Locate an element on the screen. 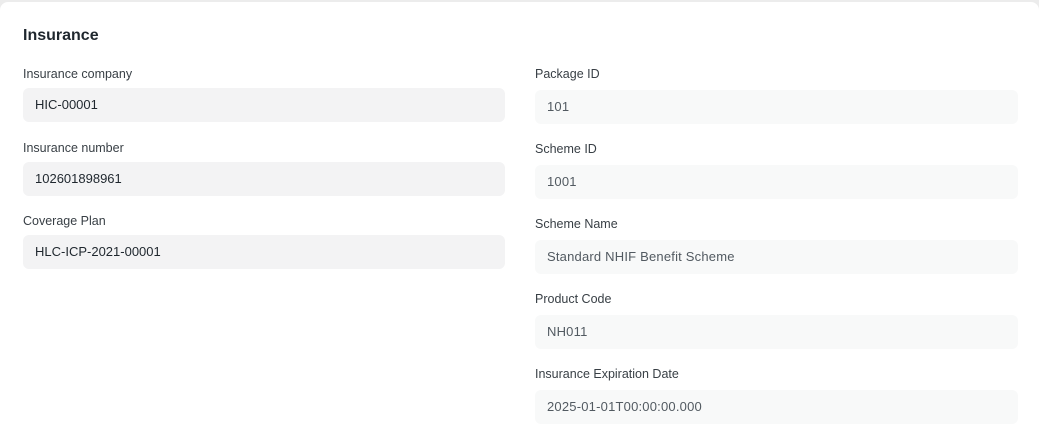 The width and height of the screenshot is (1039, 448). insurance-number-label: Insurance number is located at coordinates (73, 148).